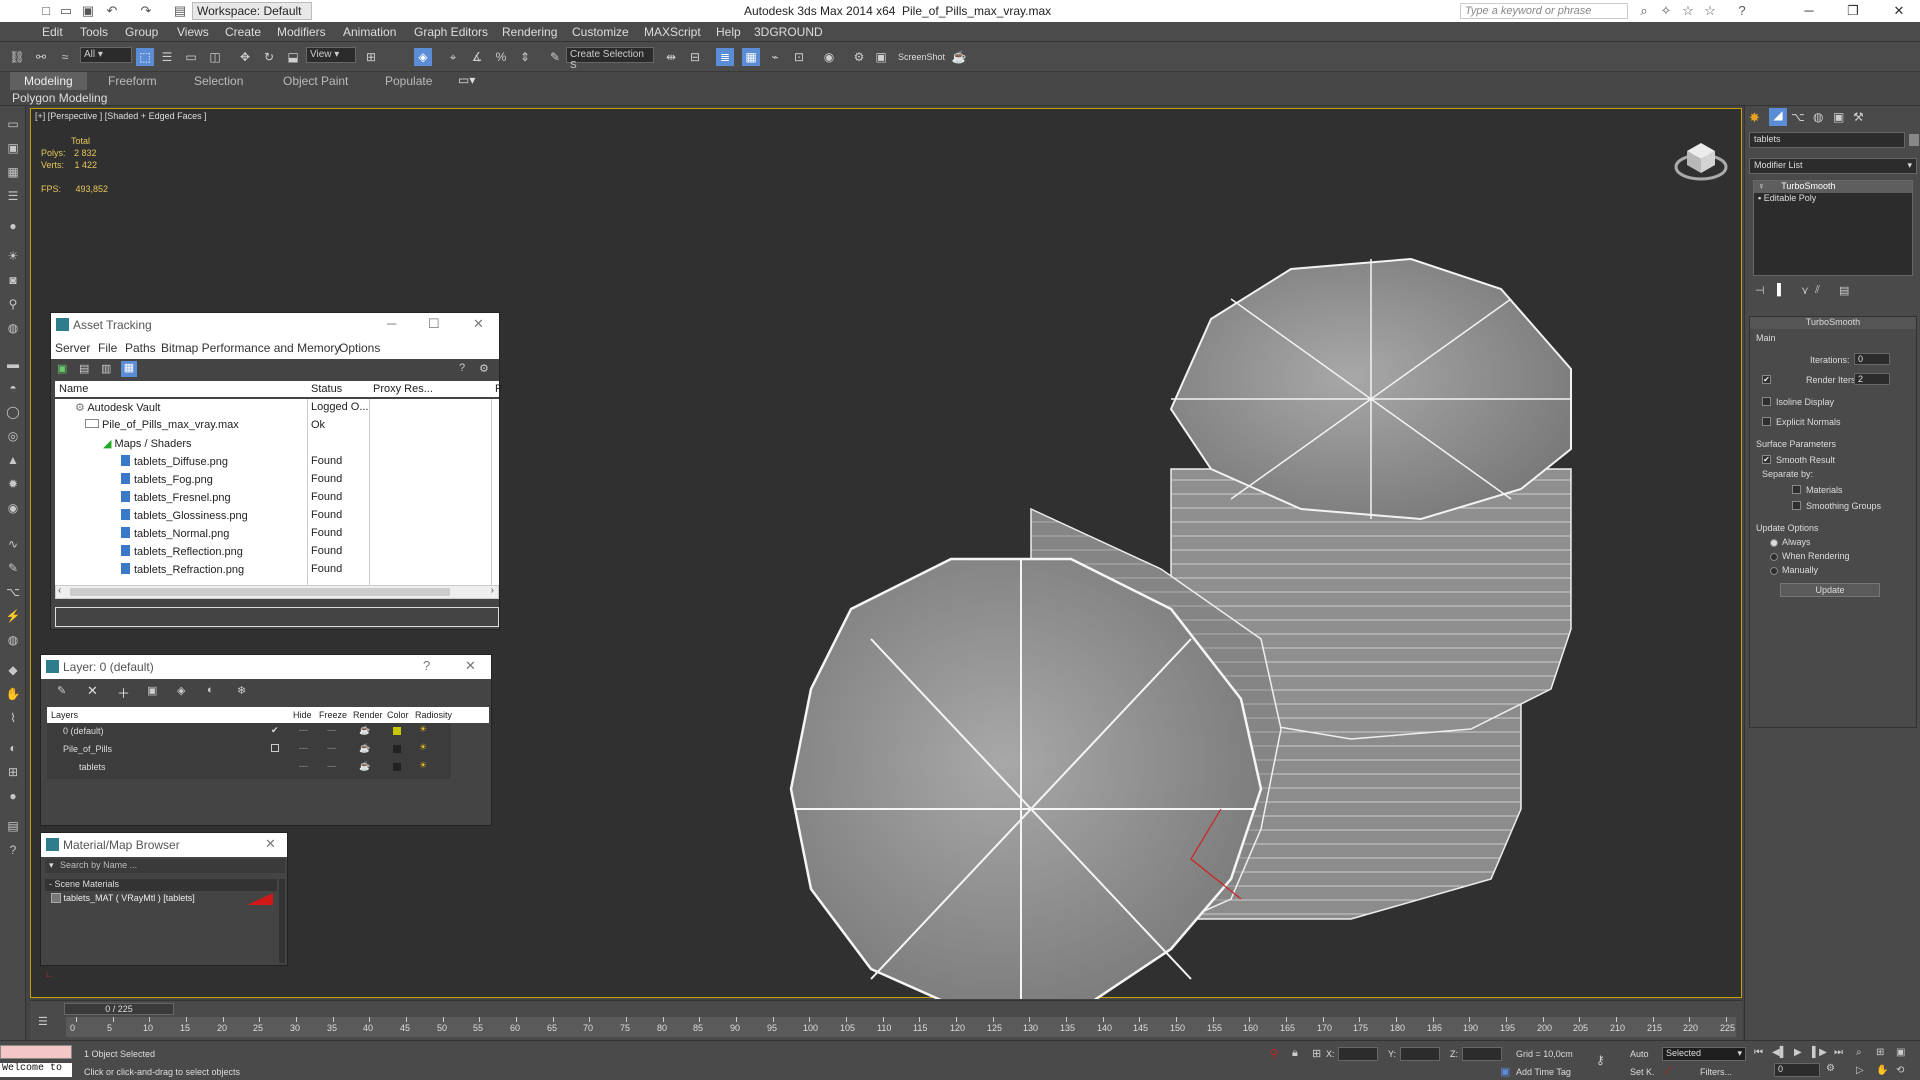 This screenshot has height=1080, width=1920. What do you see at coordinates (123, 692) in the screenshot?
I see `add-to-layer-icon: ＋` at bounding box center [123, 692].